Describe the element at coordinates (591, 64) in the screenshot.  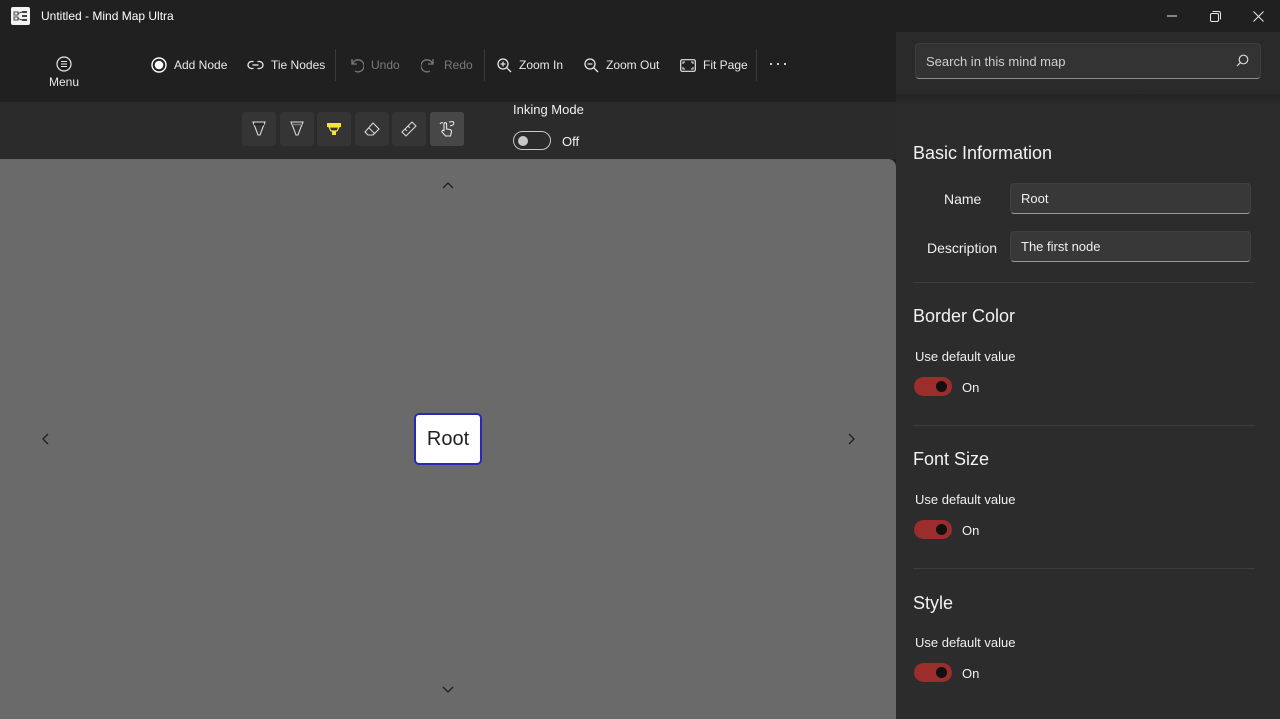
I see `zoom-out-icon` at that location.